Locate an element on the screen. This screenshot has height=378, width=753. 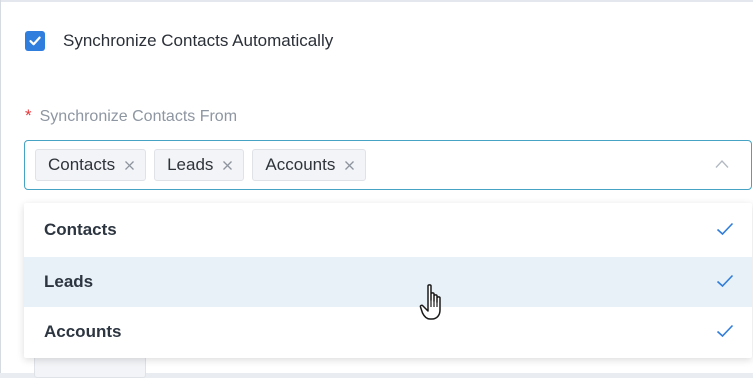
obscured-tag is located at coordinates (90, 367).